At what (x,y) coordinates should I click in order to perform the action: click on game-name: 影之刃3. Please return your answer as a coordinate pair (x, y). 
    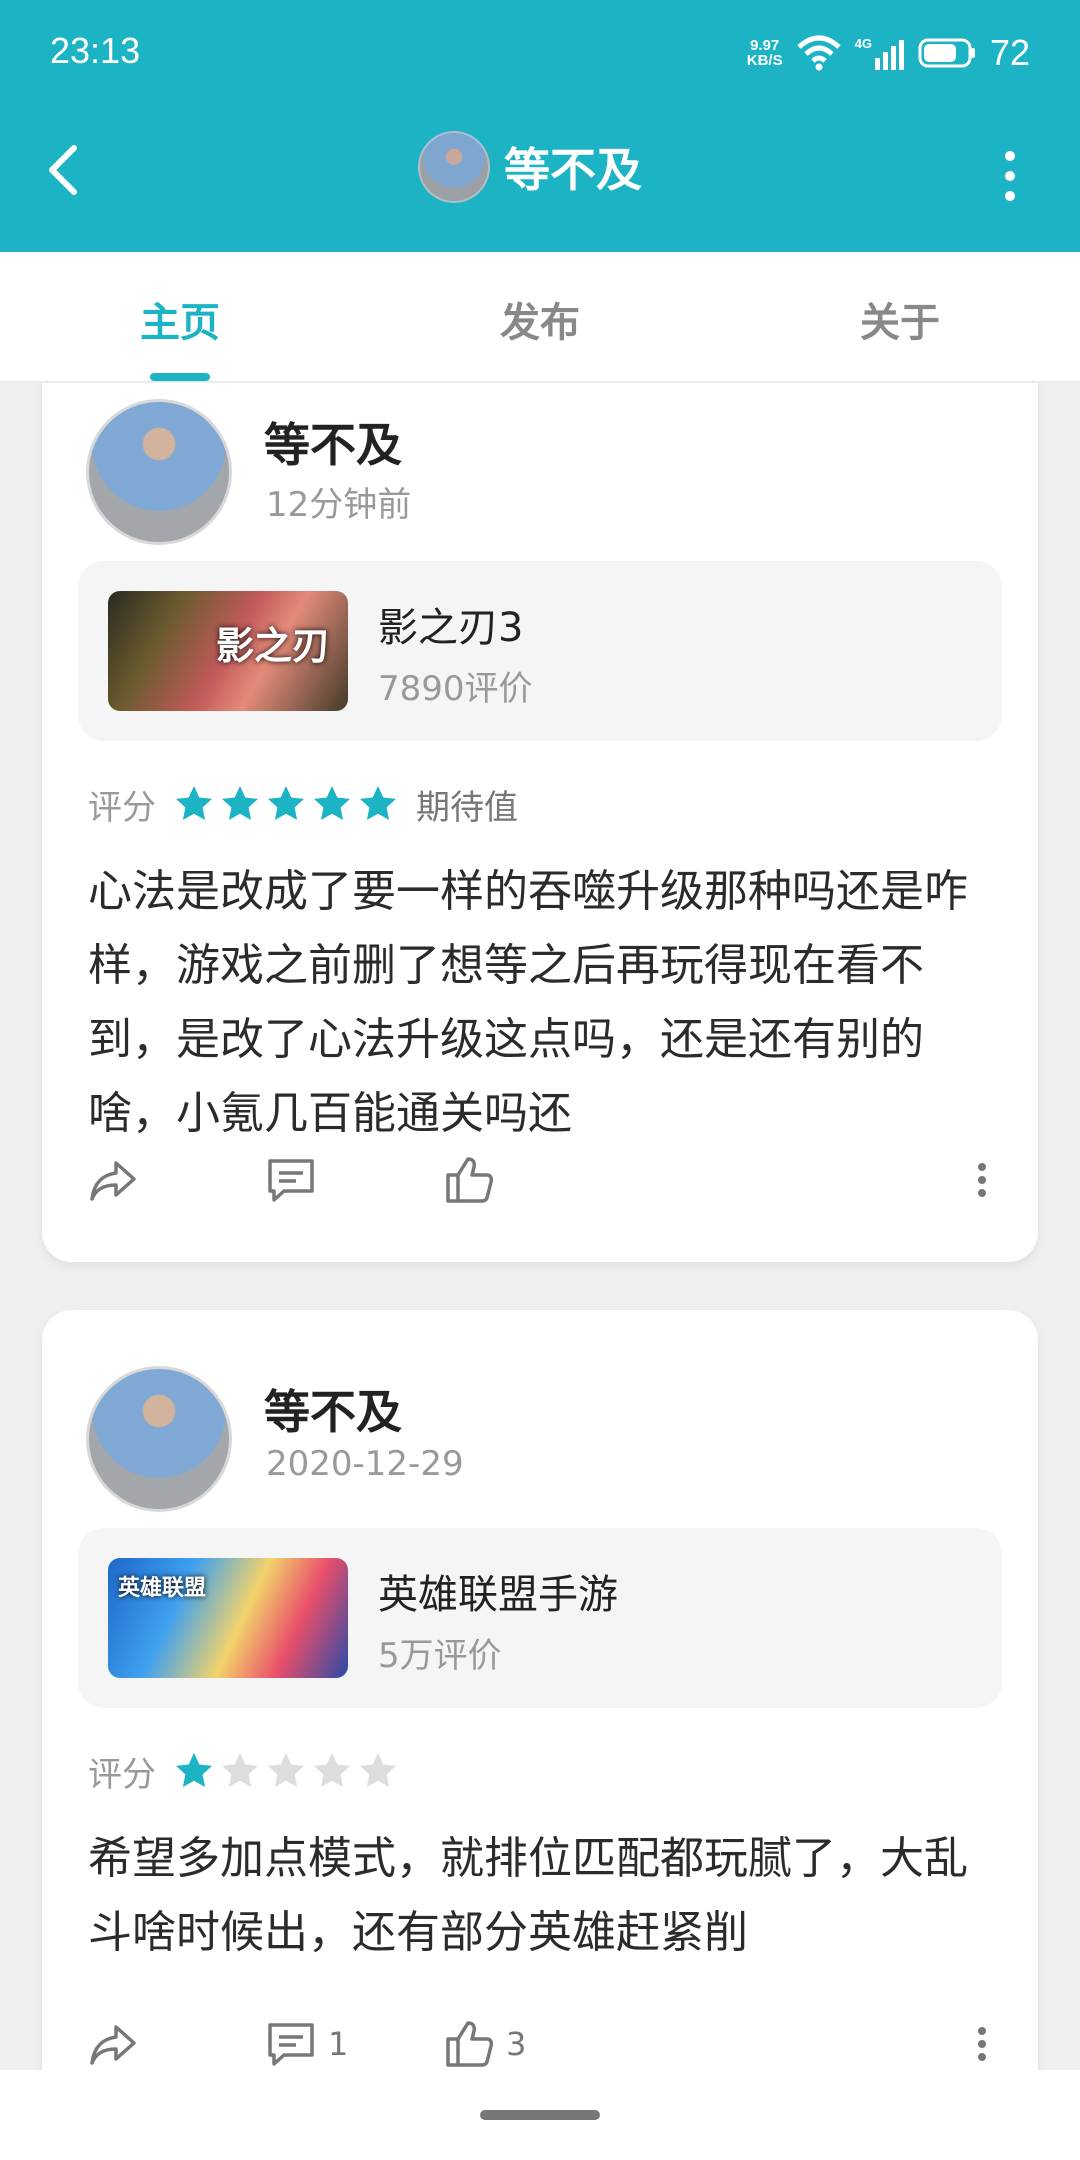
    Looking at the image, I should click on (451, 628).